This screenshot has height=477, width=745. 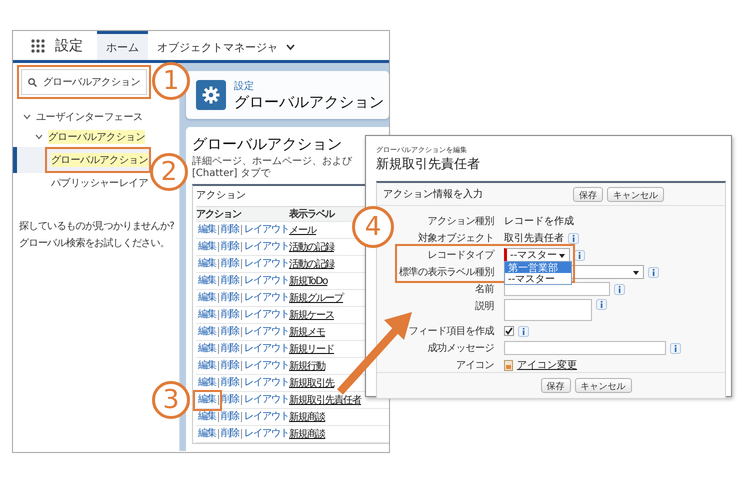 I want to click on document-icon, so click(x=508, y=365).